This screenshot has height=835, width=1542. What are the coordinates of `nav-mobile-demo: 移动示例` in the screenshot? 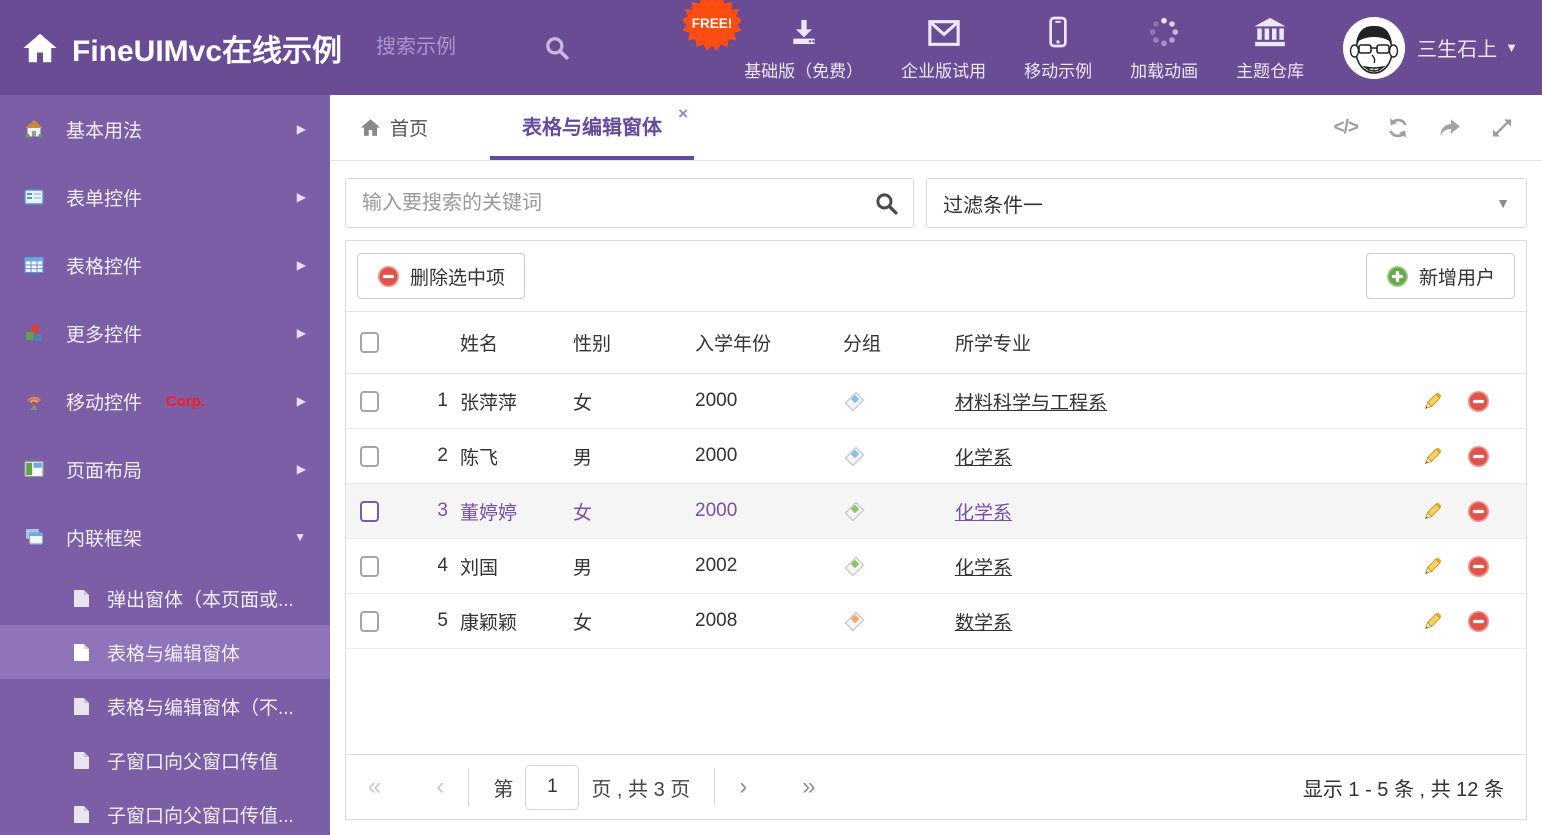 It's located at (1058, 48).